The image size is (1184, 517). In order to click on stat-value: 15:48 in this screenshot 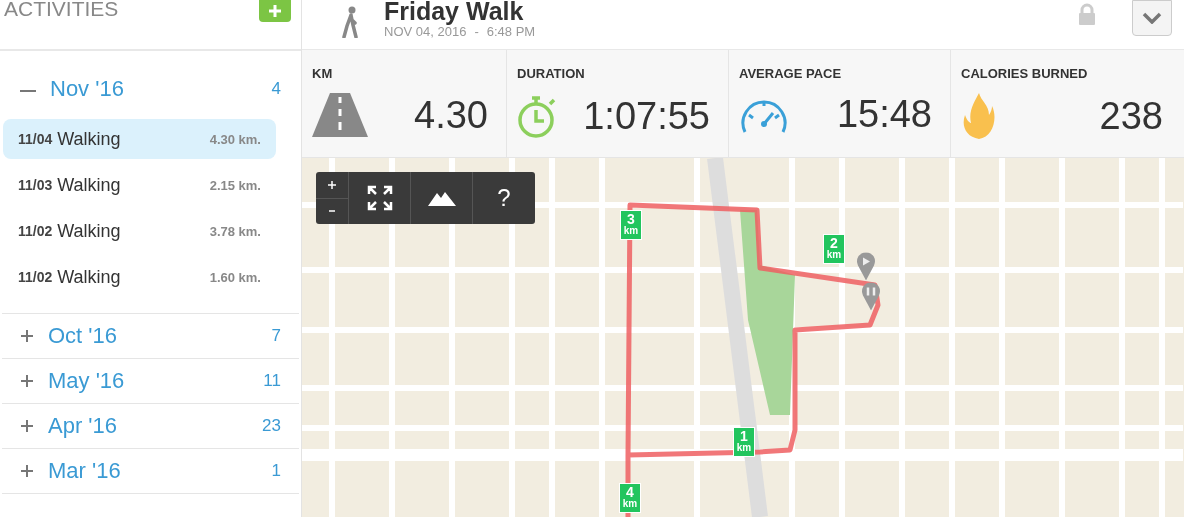, I will do `click(884, 114)`.